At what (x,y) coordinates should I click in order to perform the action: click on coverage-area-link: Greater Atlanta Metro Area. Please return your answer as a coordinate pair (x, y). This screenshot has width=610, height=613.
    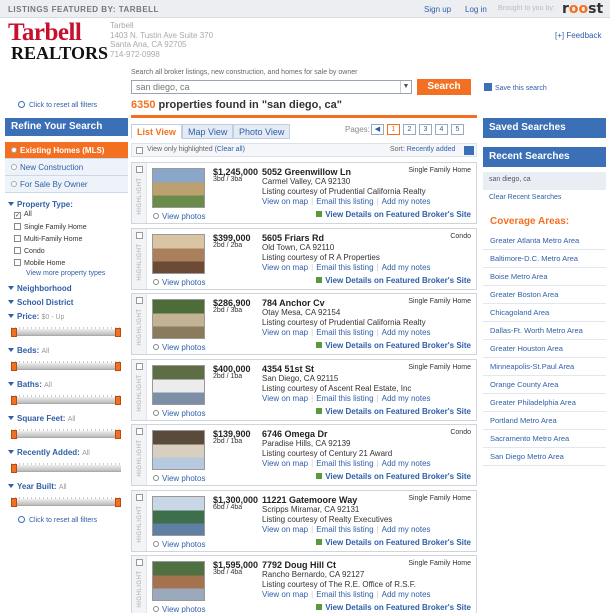
    Looking at the image, I should click on (544, 241).